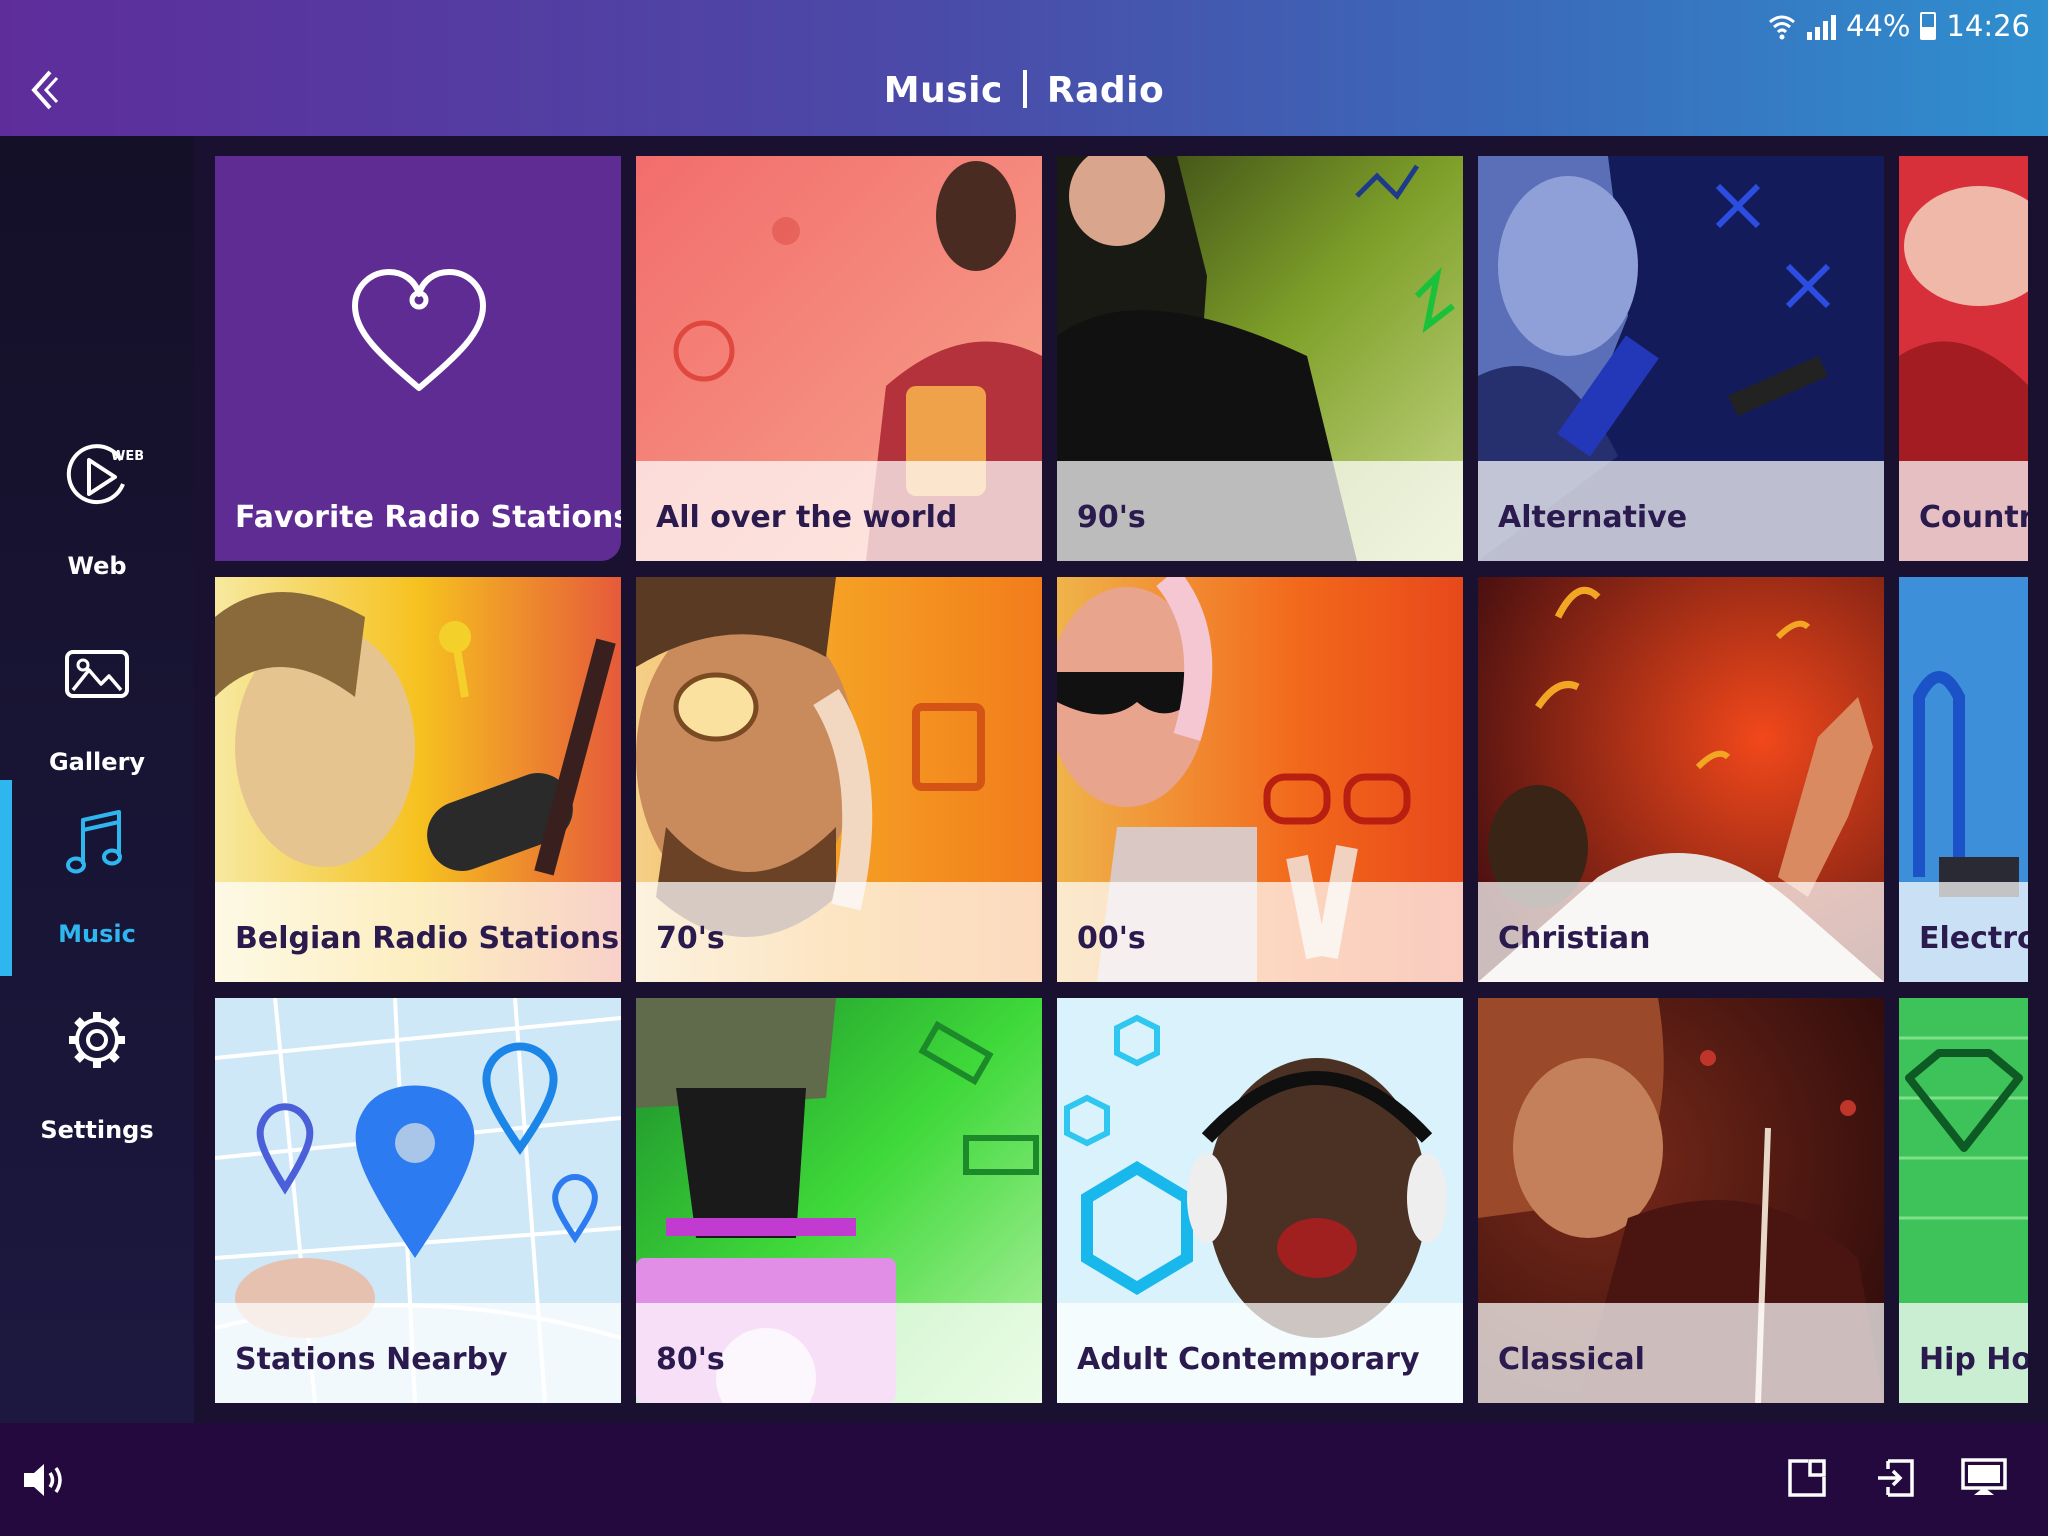  I want to click on tile-hip-hop: Hip Hop, so click(1963, 1200).